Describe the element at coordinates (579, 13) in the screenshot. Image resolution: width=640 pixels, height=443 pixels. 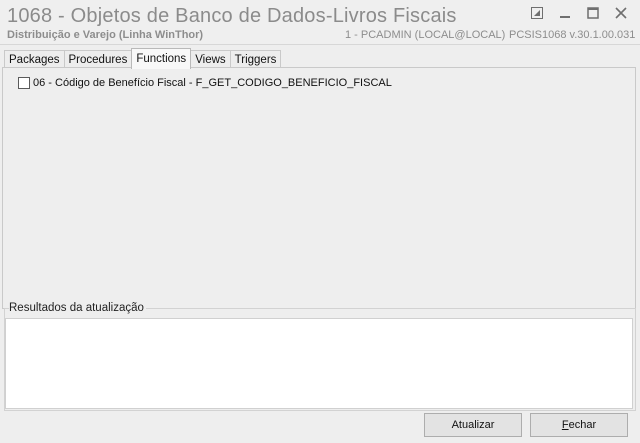
I see `window-controls` at that location.